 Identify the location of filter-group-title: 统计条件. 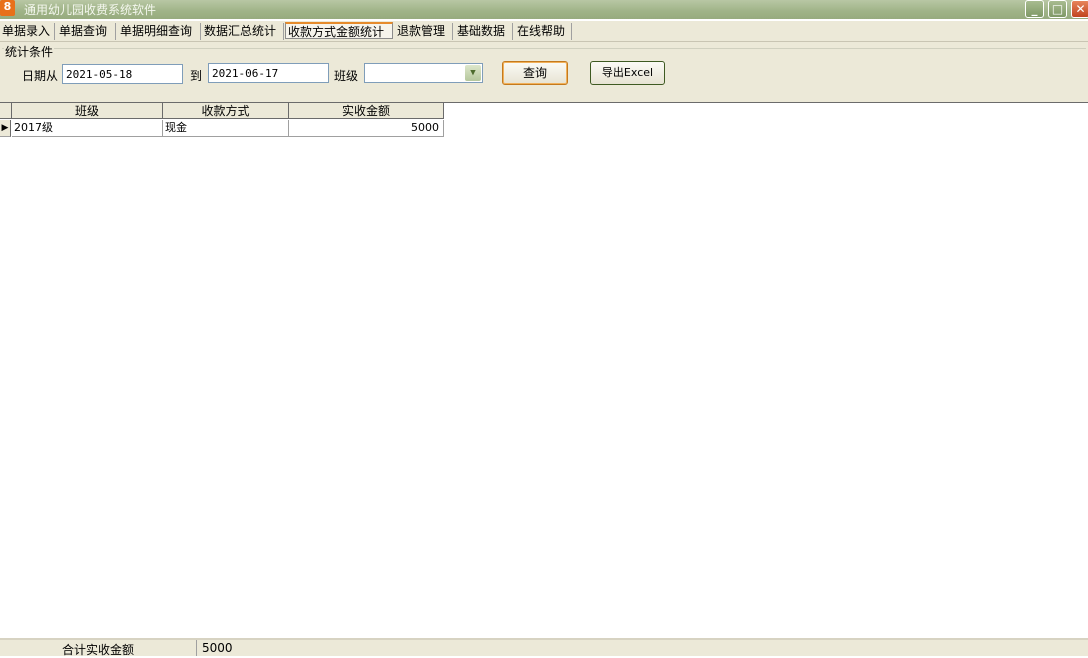
(29, 51).